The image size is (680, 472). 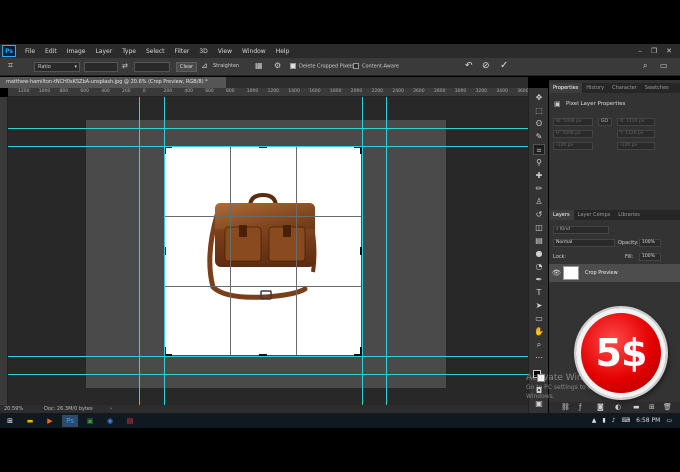 I want to click on minimize-icon: –, so click(x=640, y=51).